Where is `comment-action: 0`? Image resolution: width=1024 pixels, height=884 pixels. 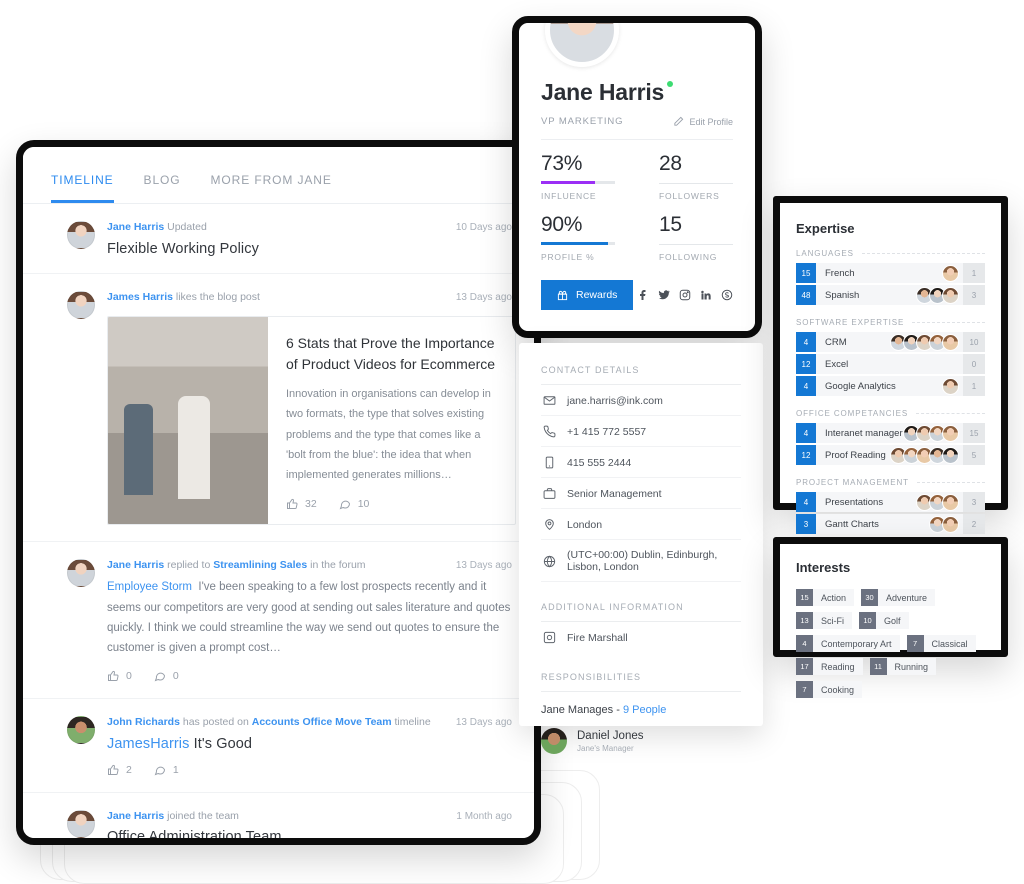
comment-action: 0 is located at coordinates (166, 676).